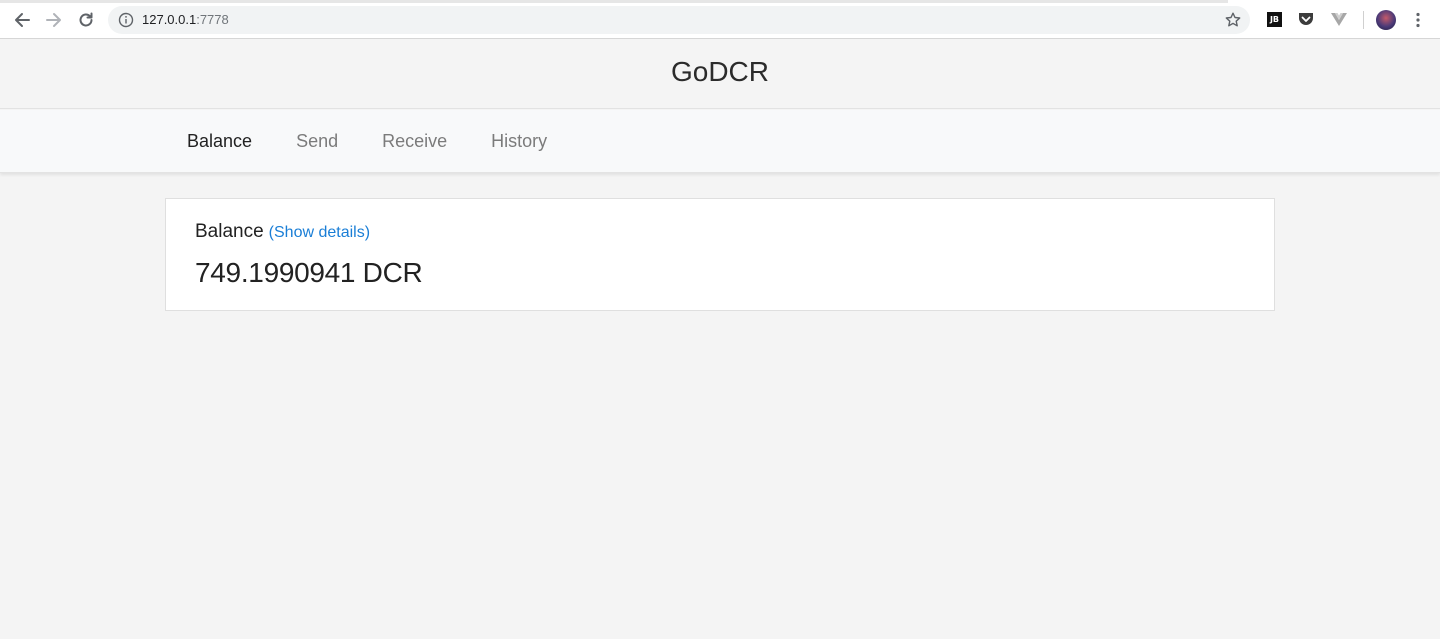  What do you see at coordinates (319, 233) in the screenshot?
I see `show-details-link: (Show details)` at bounding box center [319, 233].